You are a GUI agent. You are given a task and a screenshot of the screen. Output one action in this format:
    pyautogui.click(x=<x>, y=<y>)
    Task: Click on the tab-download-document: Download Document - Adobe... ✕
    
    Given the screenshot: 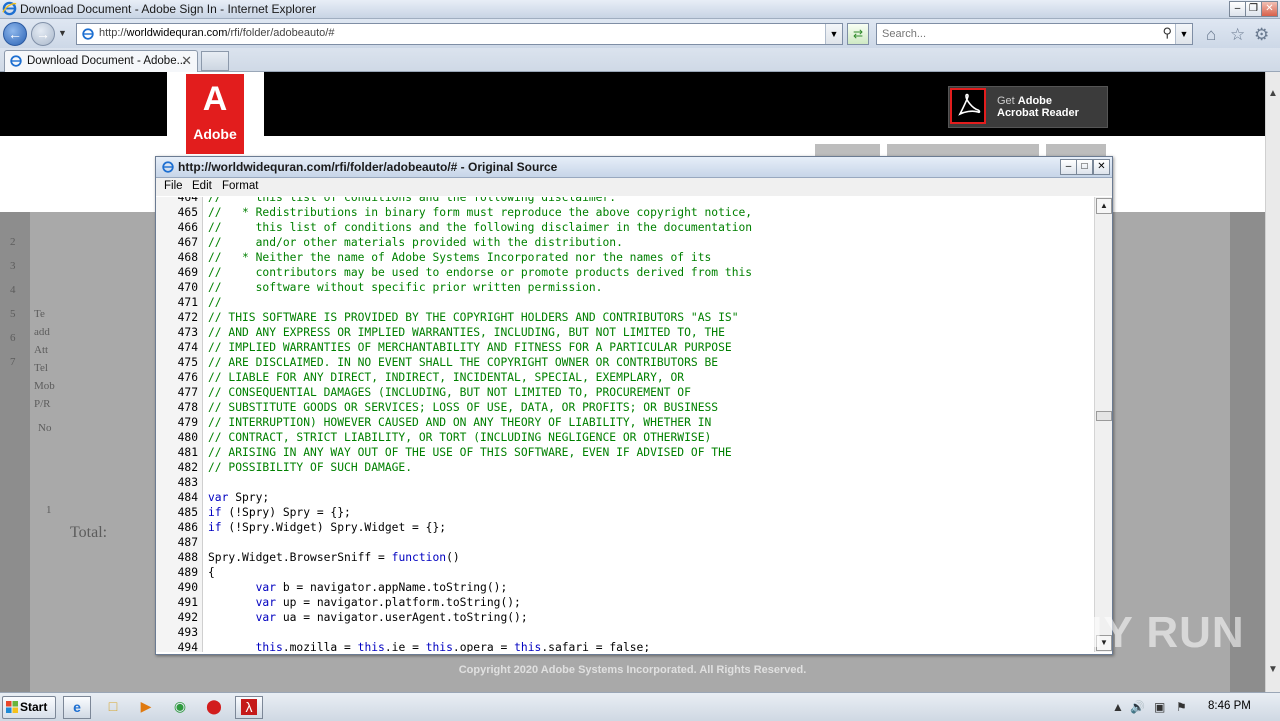 What is the action you would take?
    pyautogui.click(x=101, y=61)
    